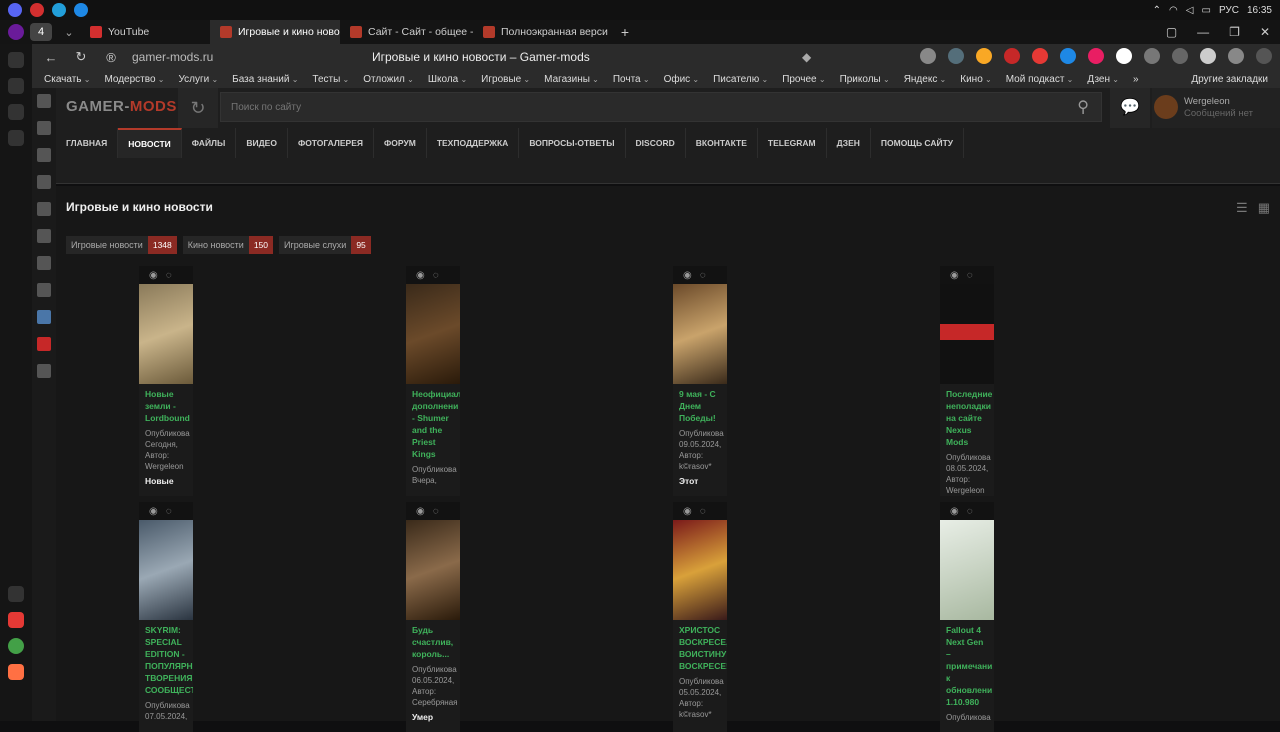 The image size is (1280, 732). I want to click on nav-item: ВИДЕО, so click(262, 143).